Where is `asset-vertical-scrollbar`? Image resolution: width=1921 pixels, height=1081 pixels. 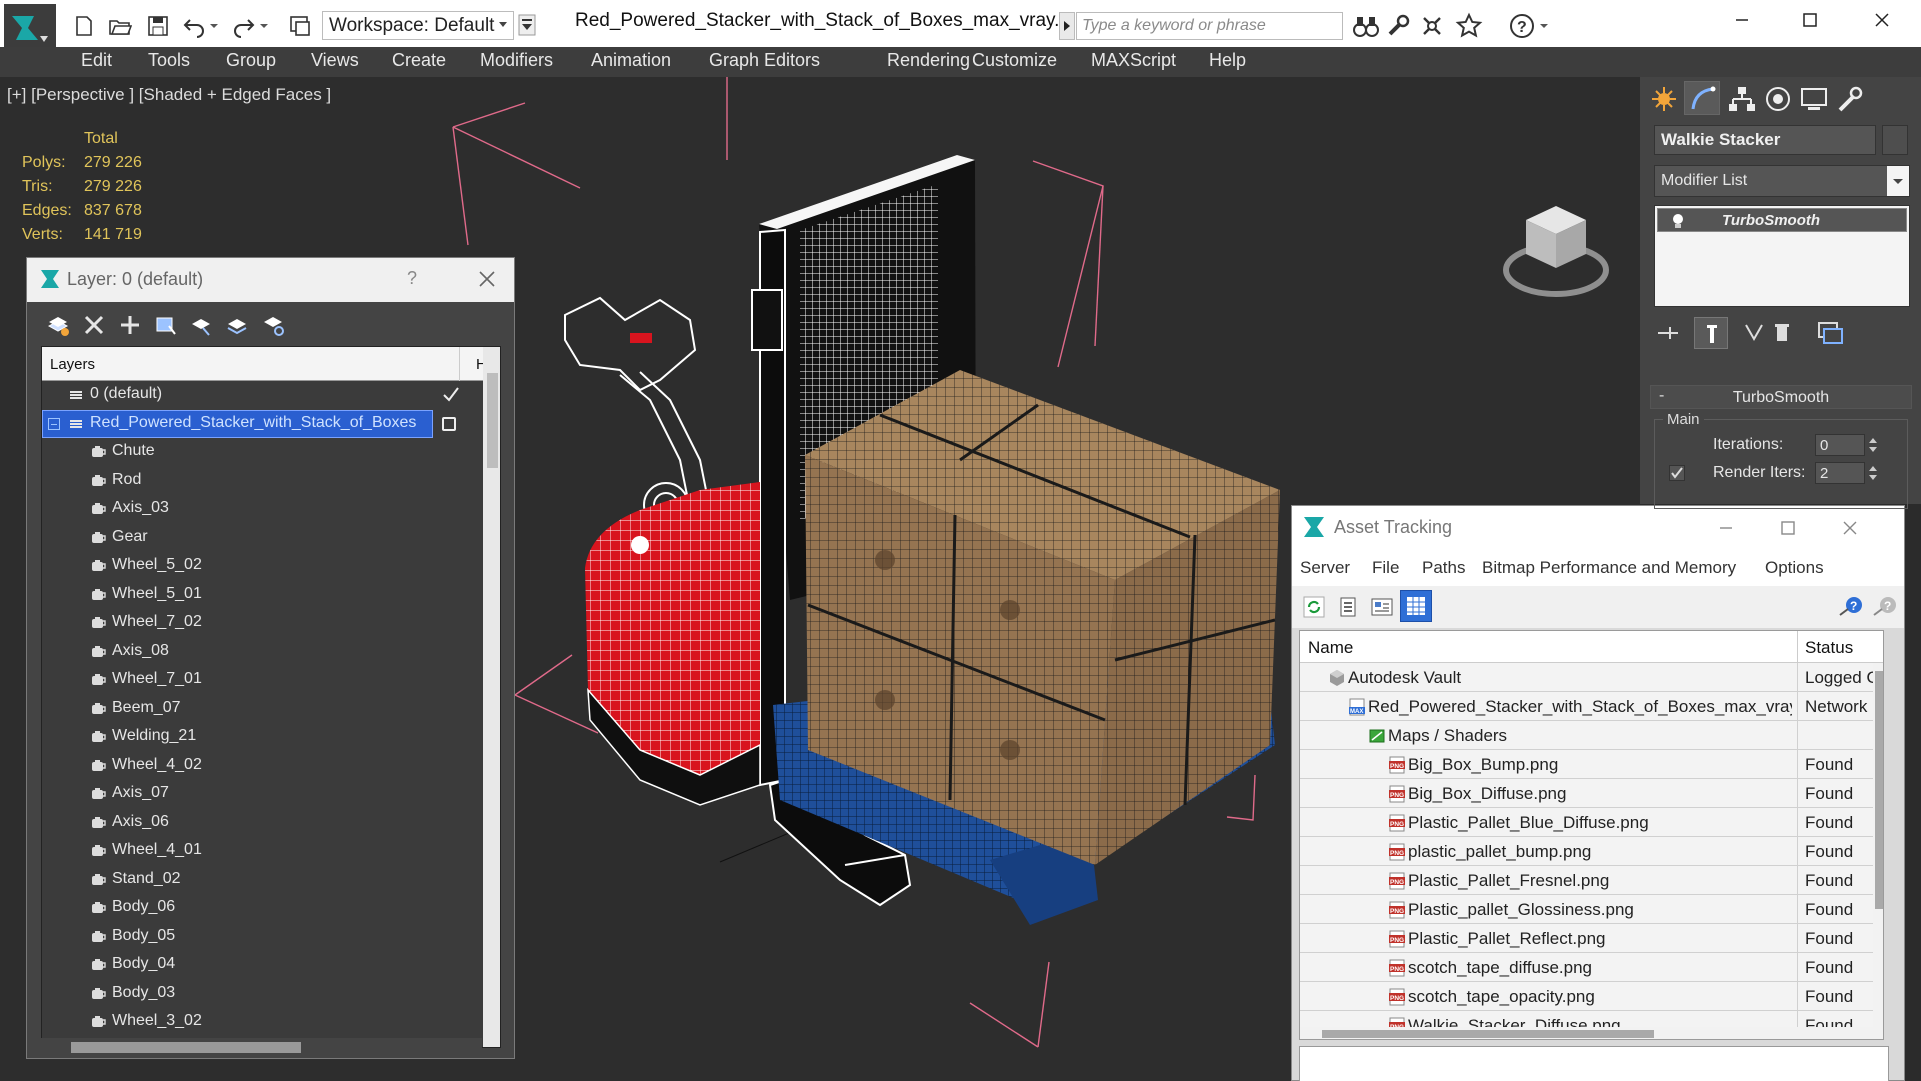 asset-vertical-scrollbar is located at coordinates (1878, 845).